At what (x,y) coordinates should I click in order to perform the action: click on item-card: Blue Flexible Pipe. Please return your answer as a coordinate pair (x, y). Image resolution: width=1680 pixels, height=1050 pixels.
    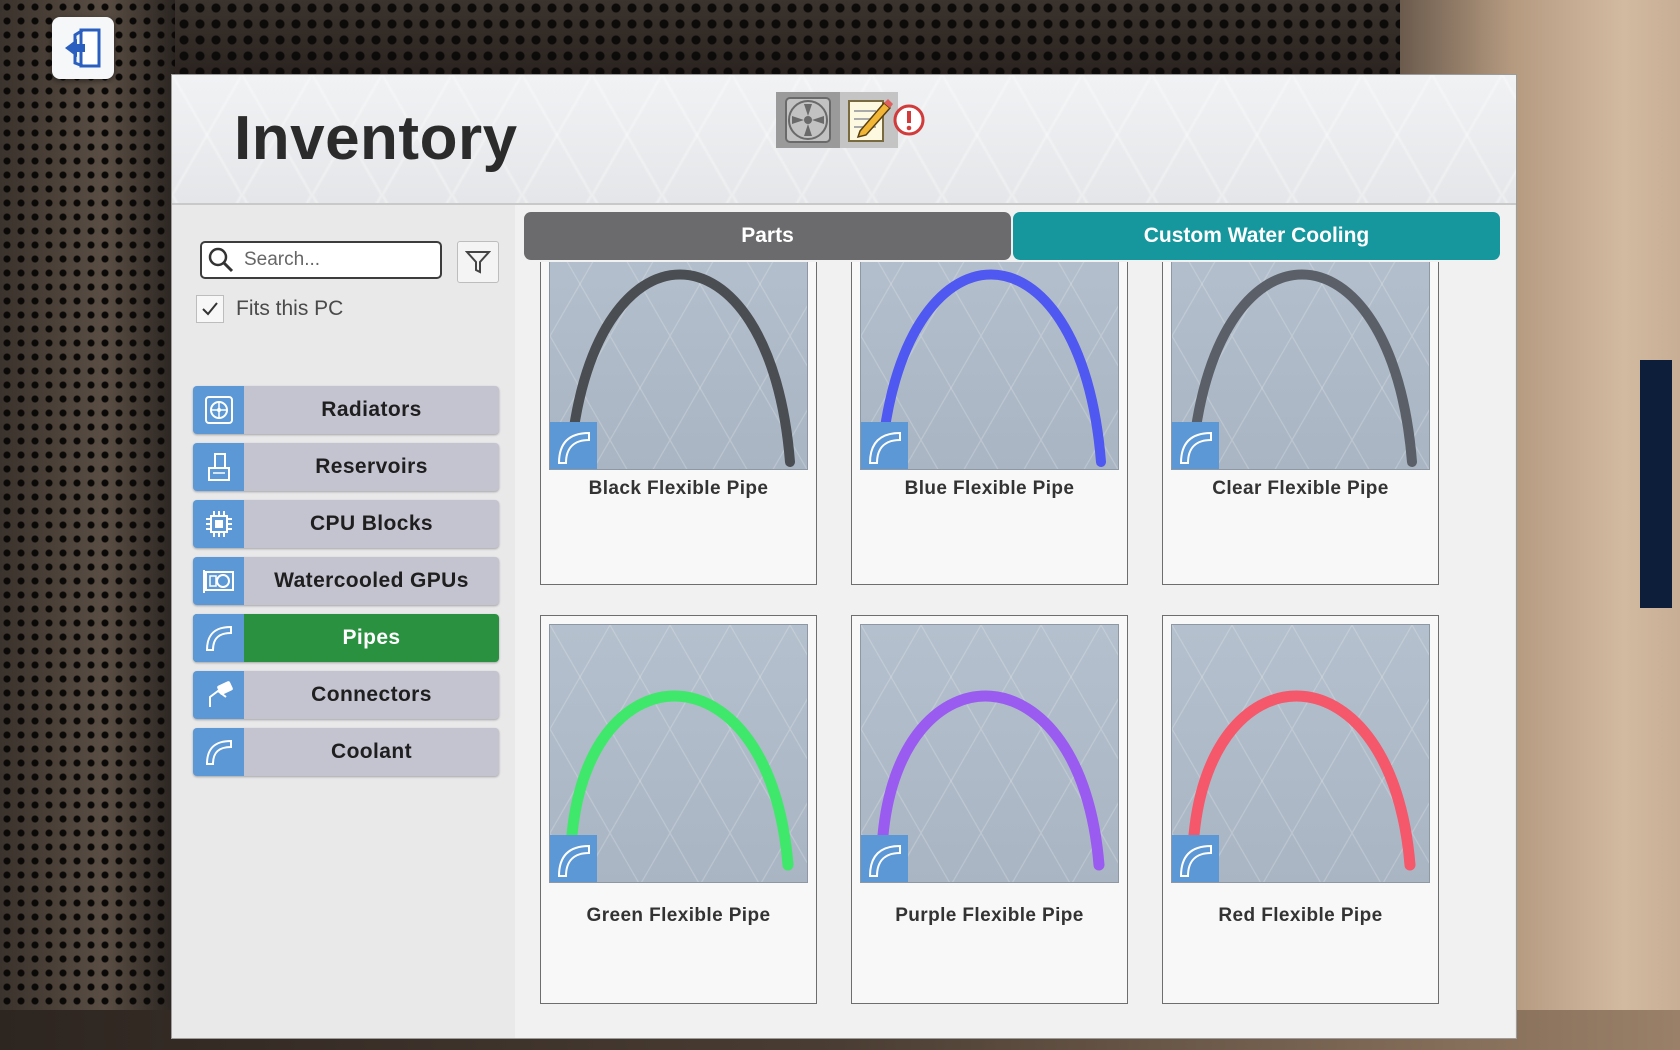
    Looking at the image, I should click on (989, 423).